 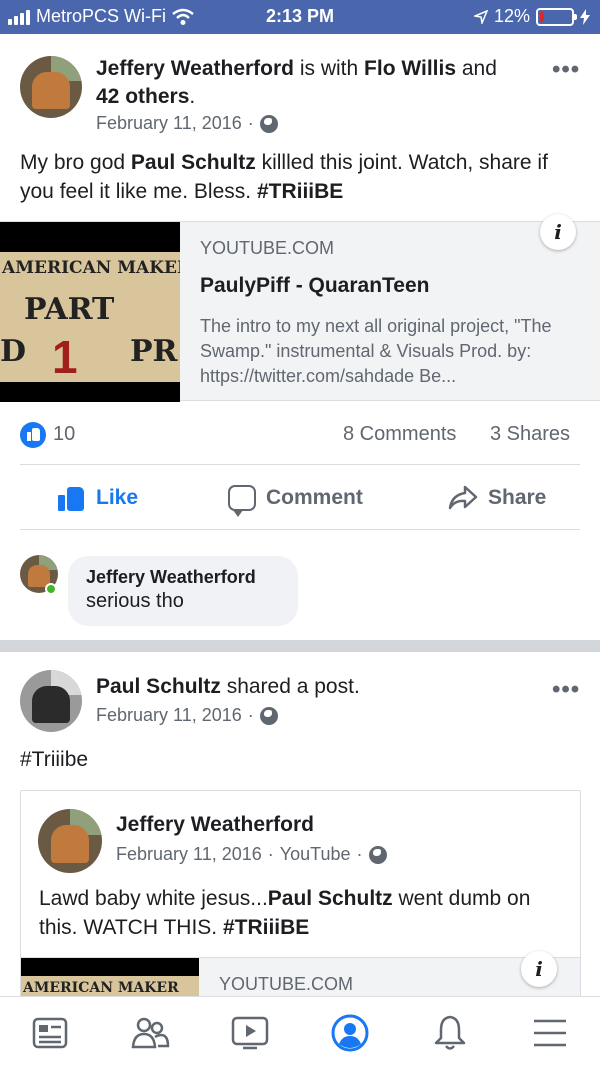 I want to click on shared-via: YouTube, so click(x=315, y=854).